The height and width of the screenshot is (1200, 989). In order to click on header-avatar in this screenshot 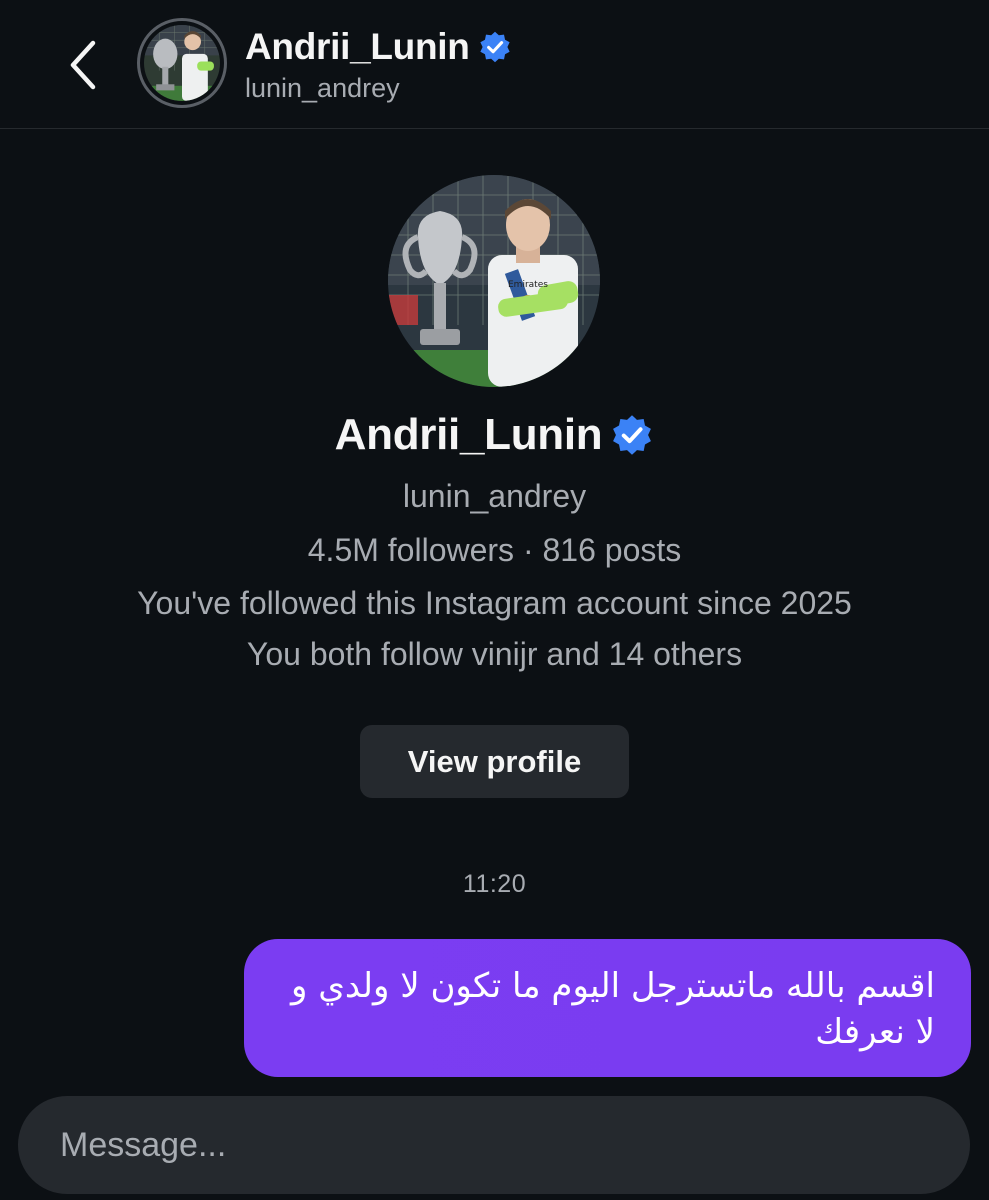, I will do `click(182, 63)`.